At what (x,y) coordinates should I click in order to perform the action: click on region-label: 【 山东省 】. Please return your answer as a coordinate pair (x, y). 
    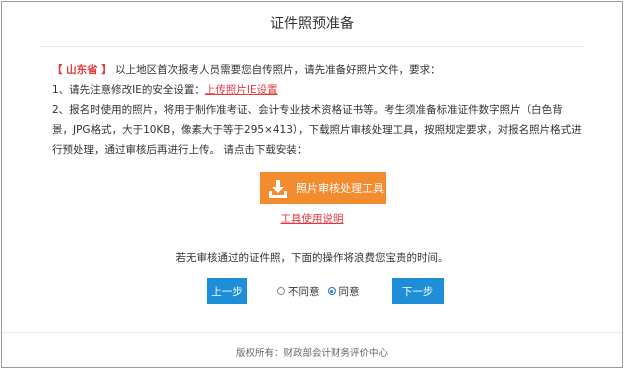
    Looking at the image, I should click on (82, 70).